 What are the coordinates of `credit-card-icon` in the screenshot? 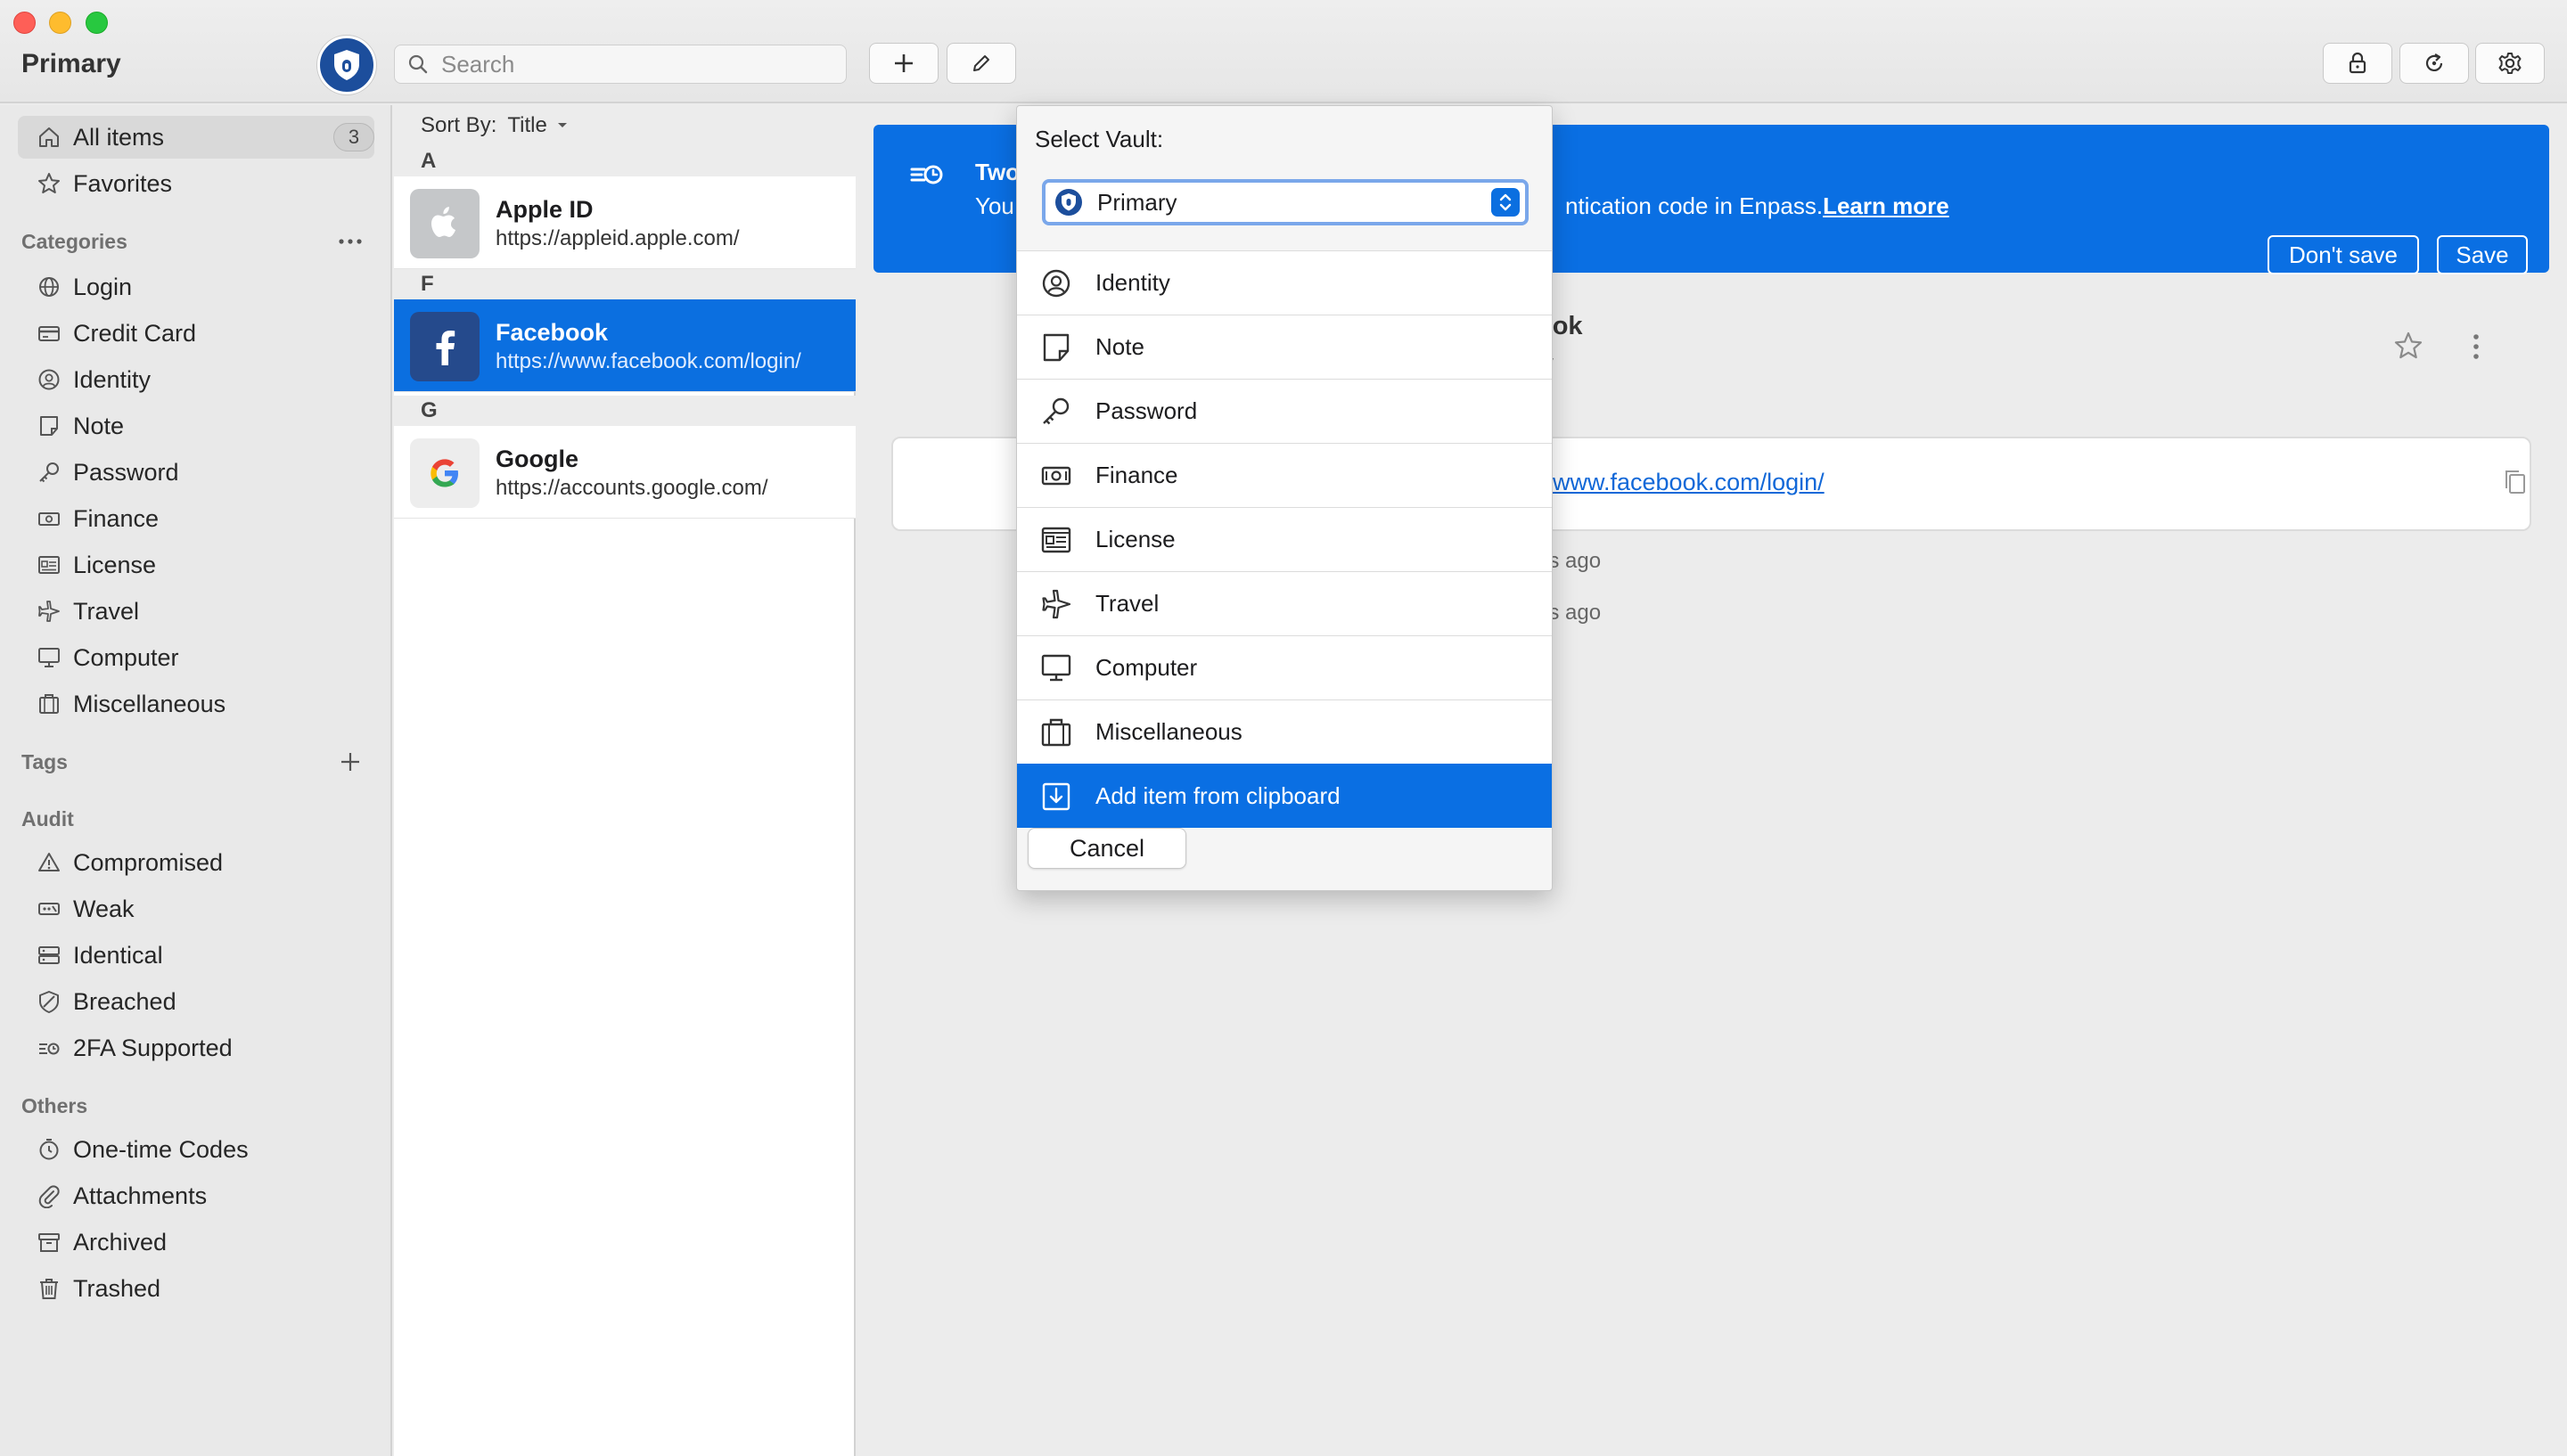 It's located at (49, 334).